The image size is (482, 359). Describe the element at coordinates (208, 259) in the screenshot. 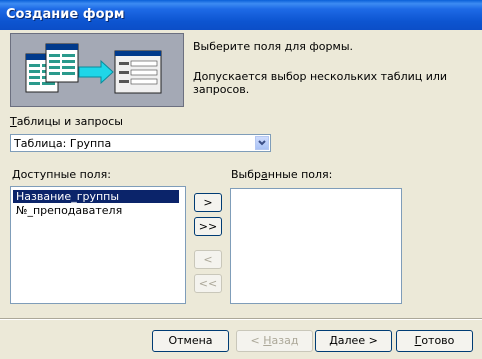

I see `remove-field-button: <` at that location.